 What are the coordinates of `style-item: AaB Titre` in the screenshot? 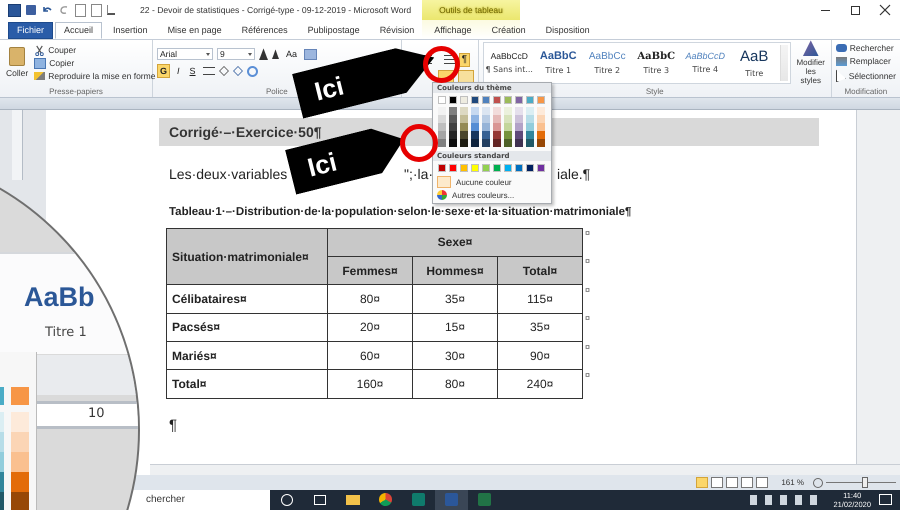 It's located at (754, 63).